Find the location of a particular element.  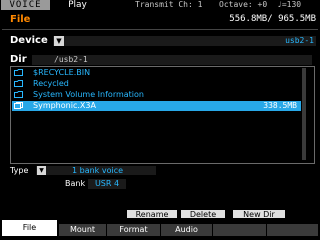

new-dir-button: New Dir is located at coordinates (259, 214).